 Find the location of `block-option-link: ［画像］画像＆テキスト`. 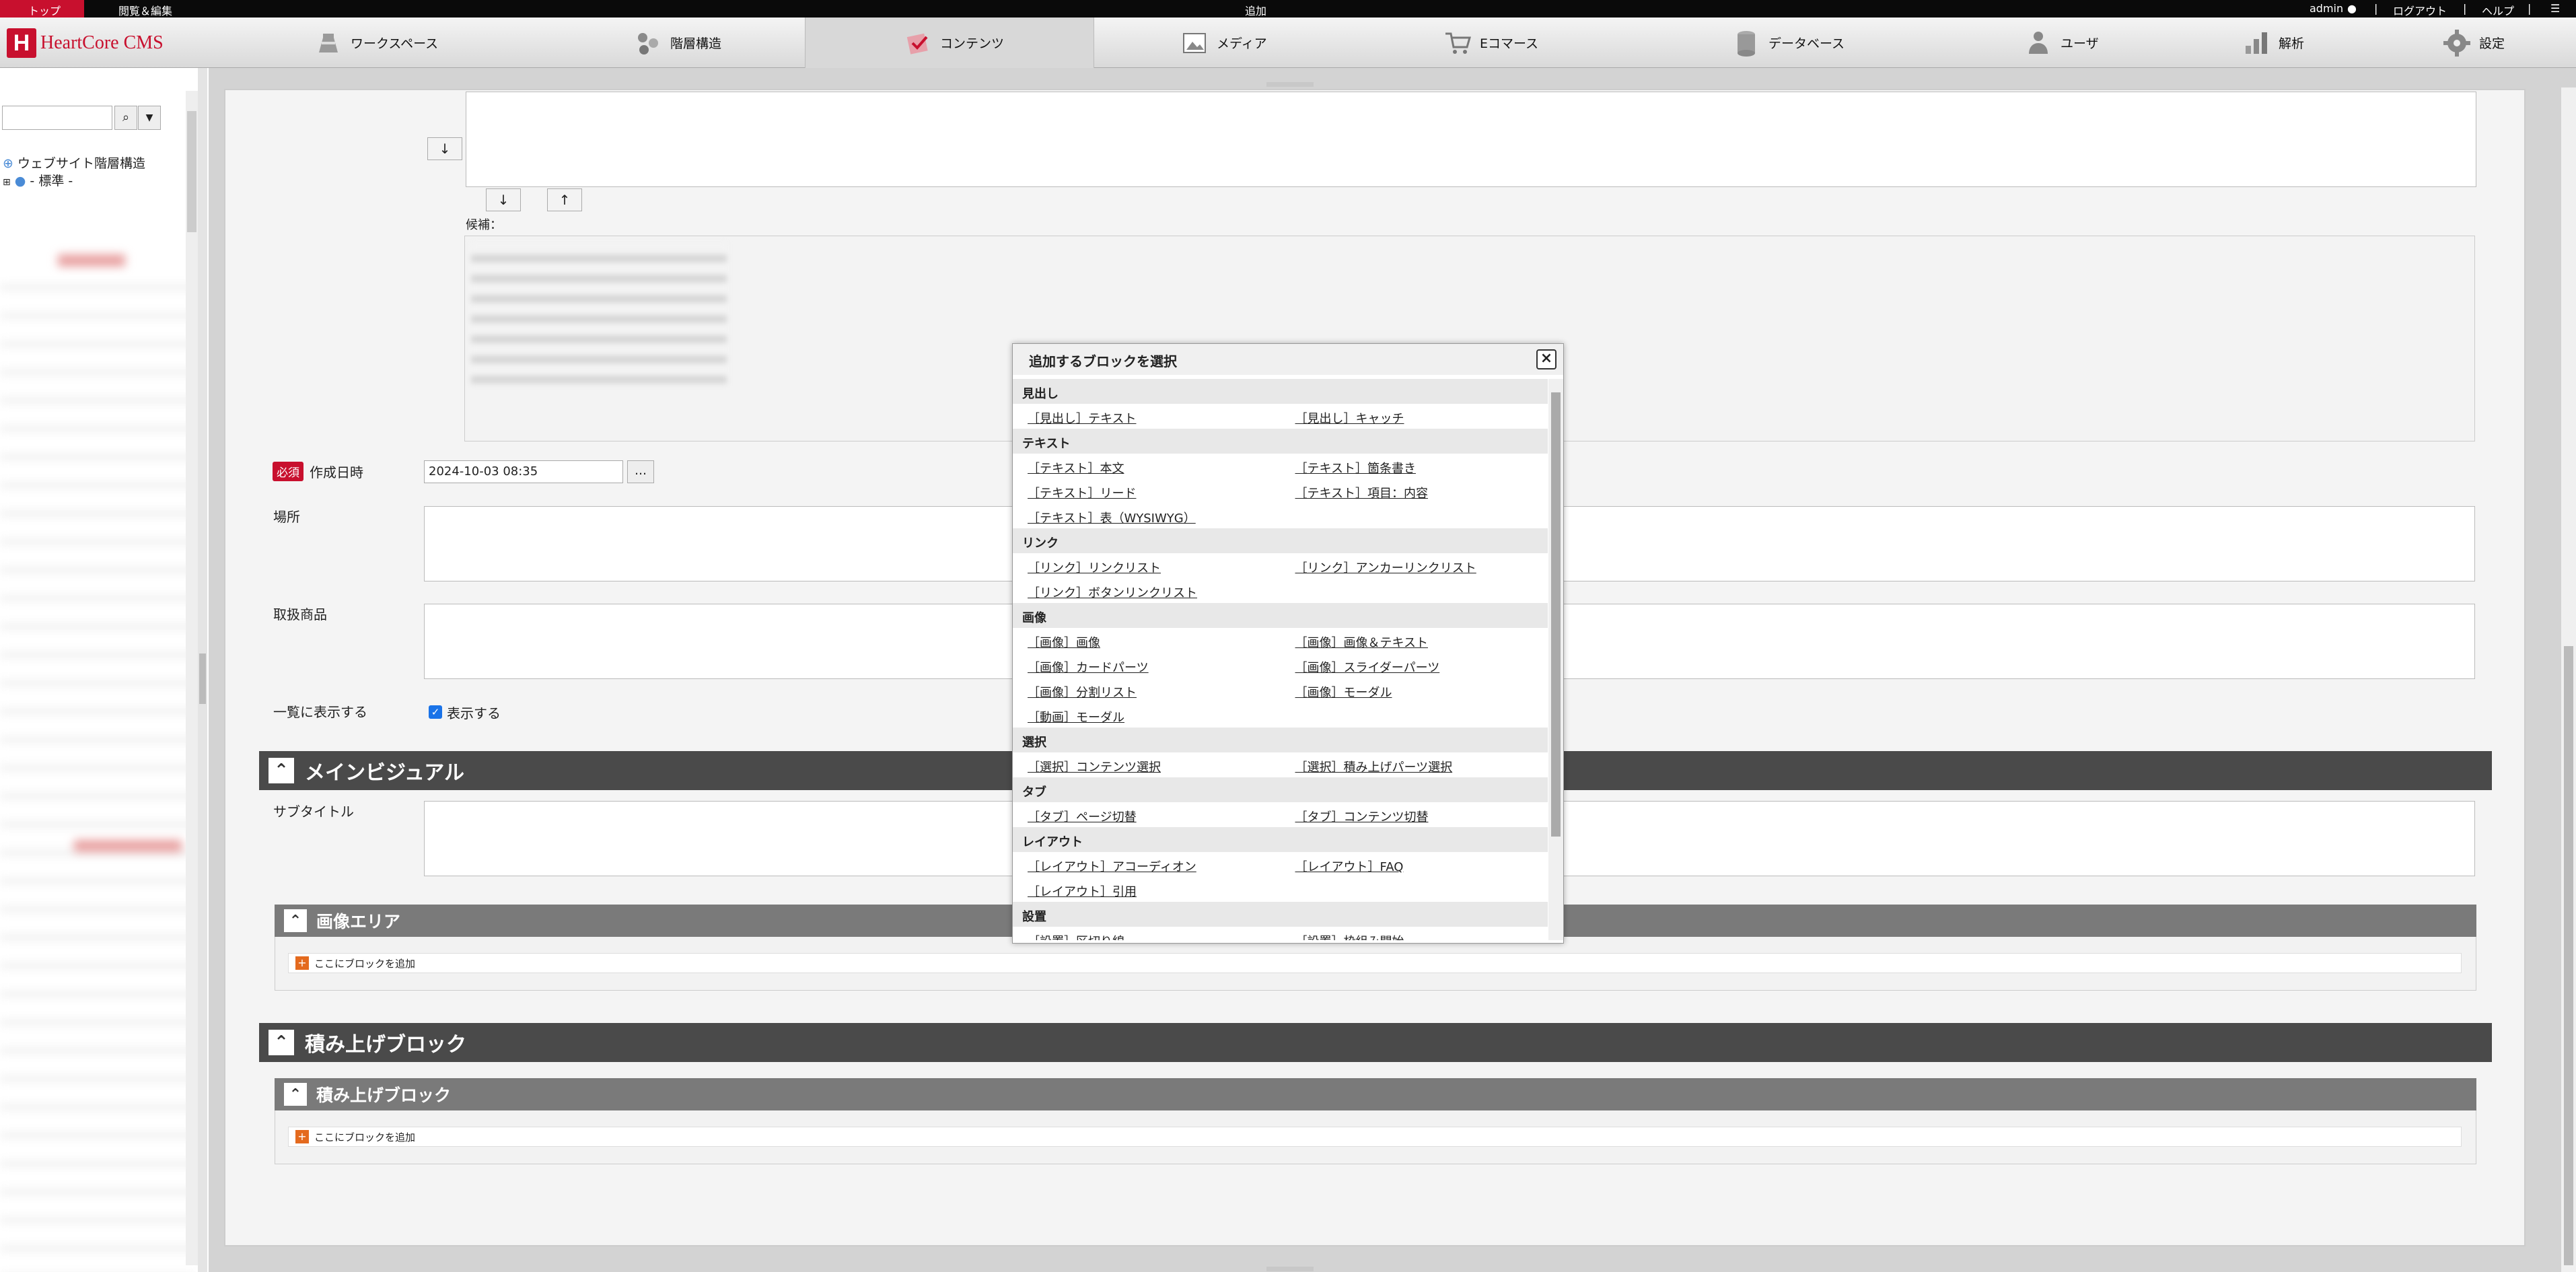

block-option-link: ［画像］画像＆テキスト is located at coordinates (1414, 641).